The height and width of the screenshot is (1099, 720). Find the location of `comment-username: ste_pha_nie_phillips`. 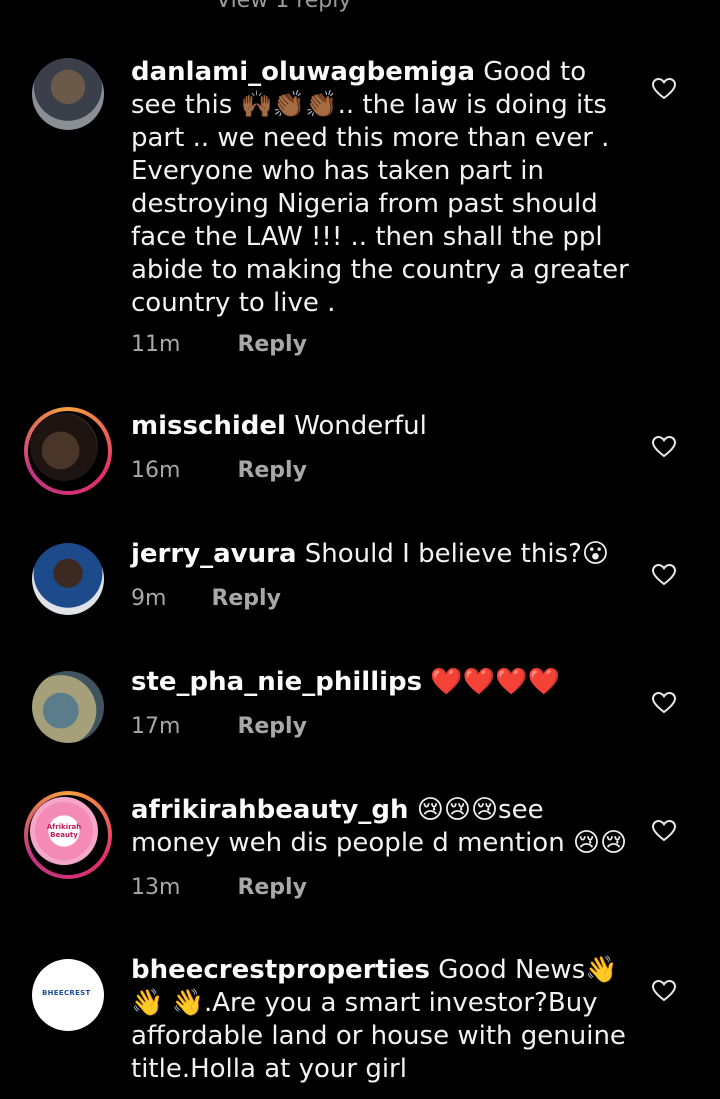

comment-username: ste_pha_nie_phillips is located at coordinates (276, 682).